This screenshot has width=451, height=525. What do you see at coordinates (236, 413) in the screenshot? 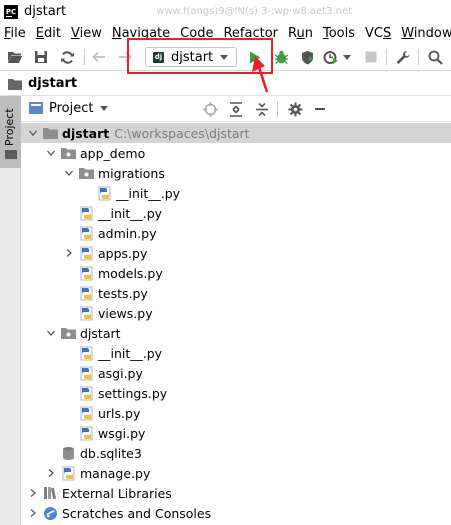
I see `tree-row: urls.py` at bounding box center [236, 413].